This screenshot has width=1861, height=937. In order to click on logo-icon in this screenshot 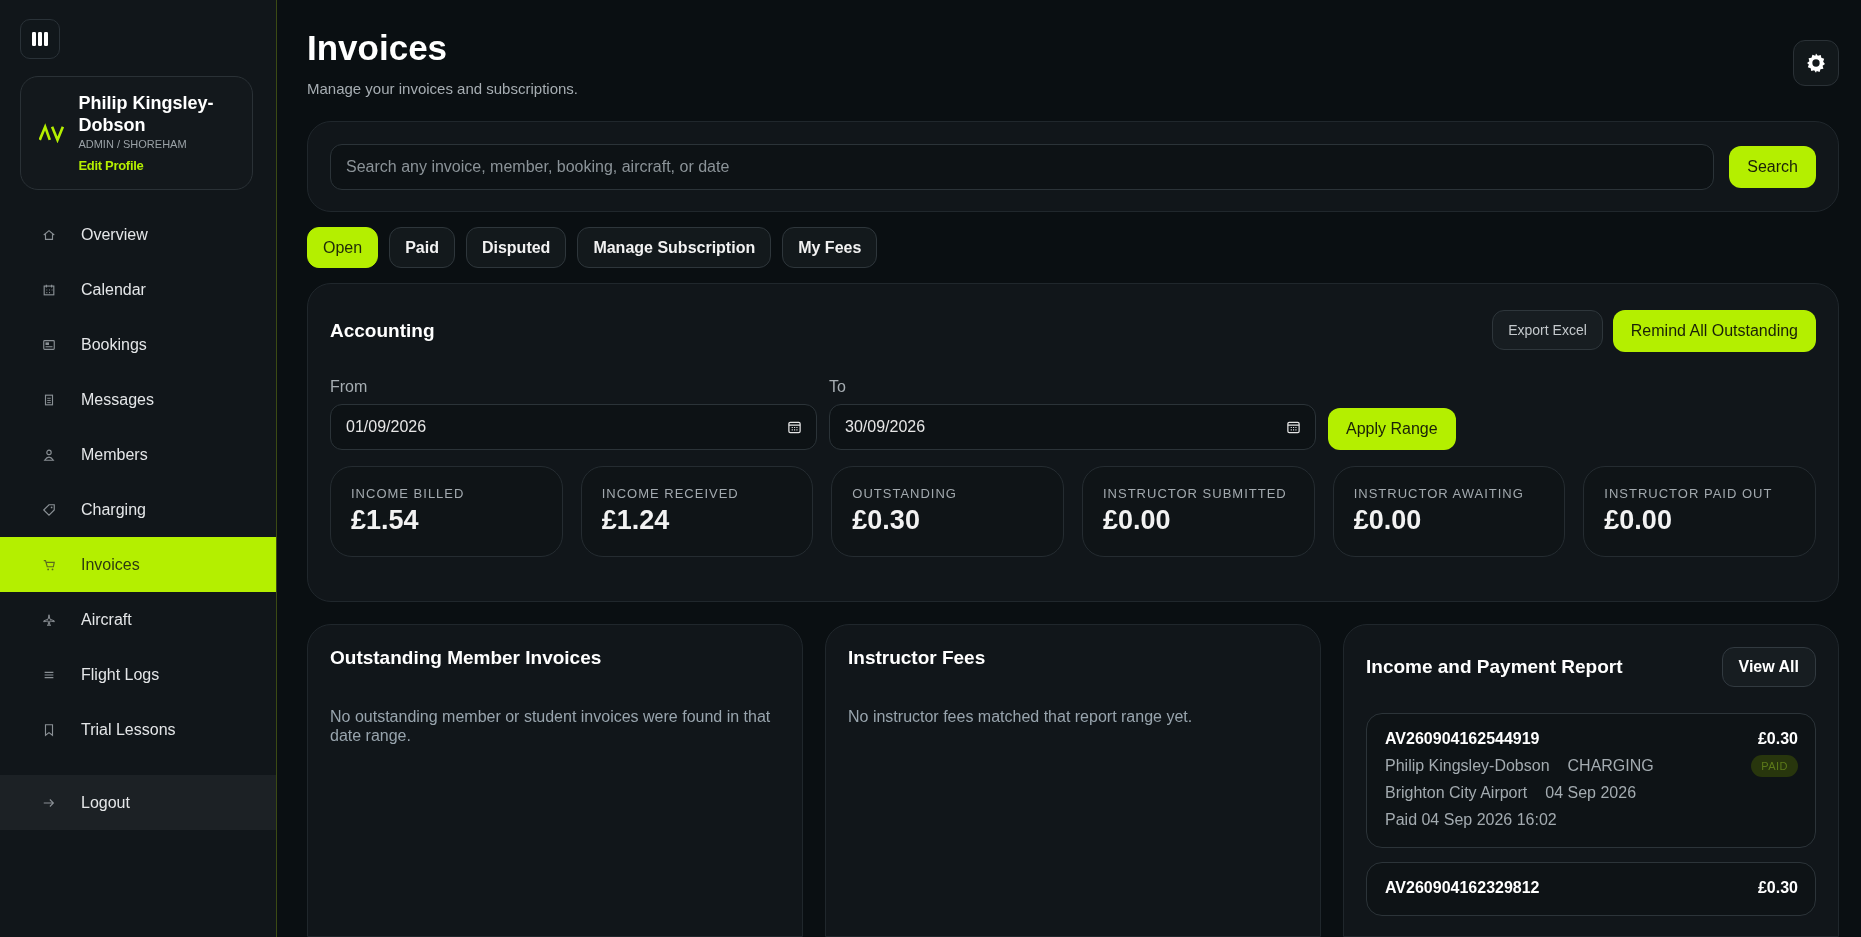, I will do `click(52, 133)`.